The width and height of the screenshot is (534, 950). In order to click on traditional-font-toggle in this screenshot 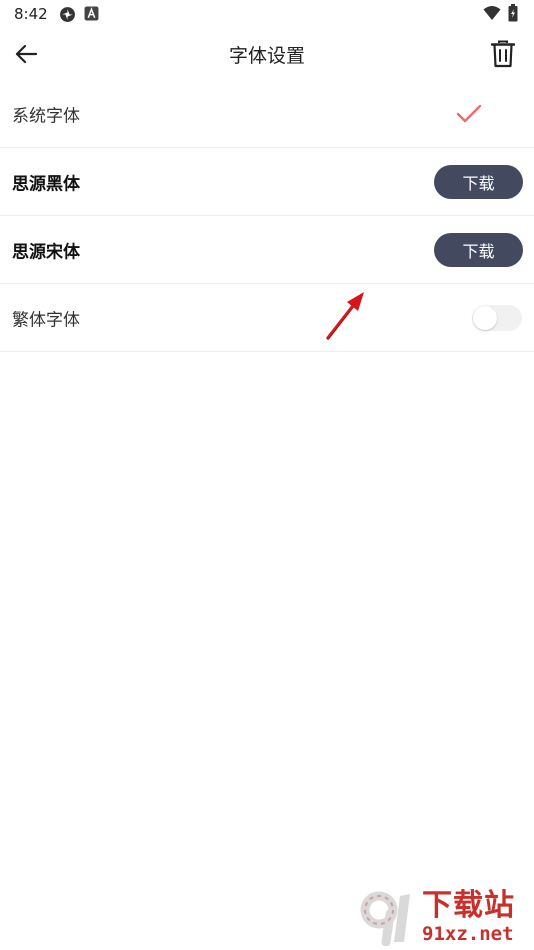, I will do `click(497, 317)`.